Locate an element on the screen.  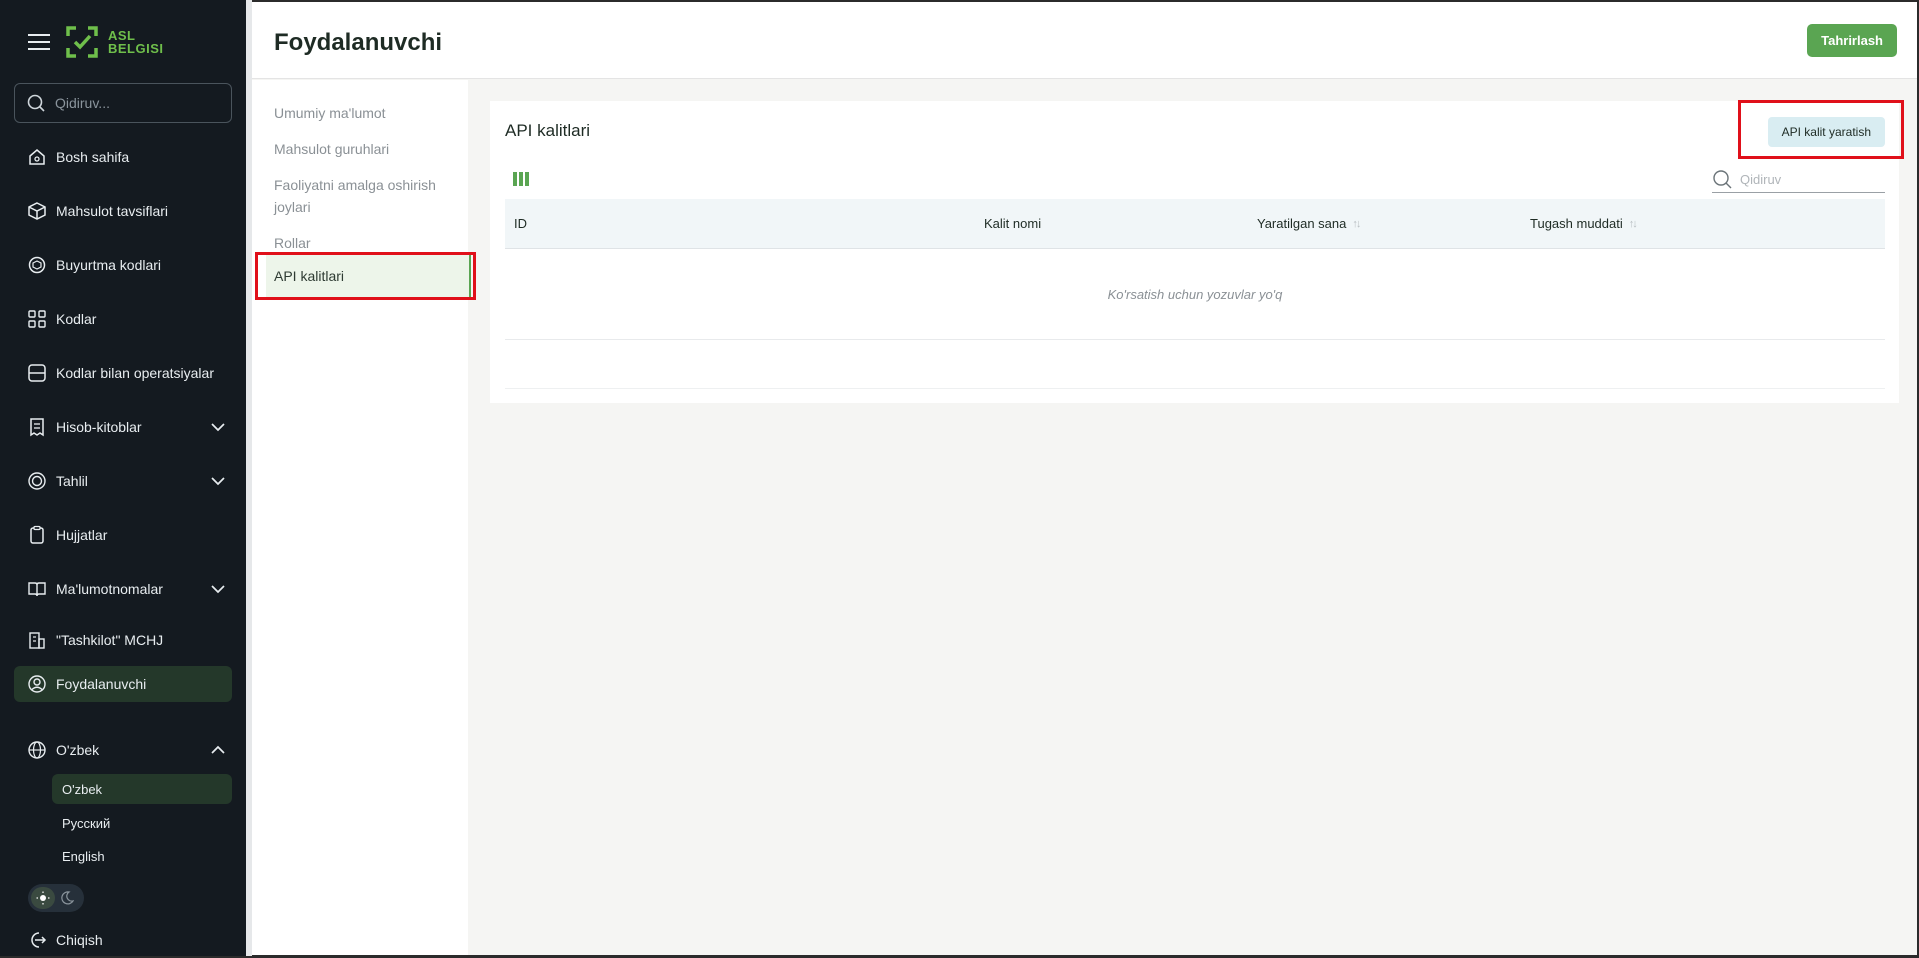
sidebar-item-label: Kodlar bilan operatsiyalar is located at coordinates (135, 373).